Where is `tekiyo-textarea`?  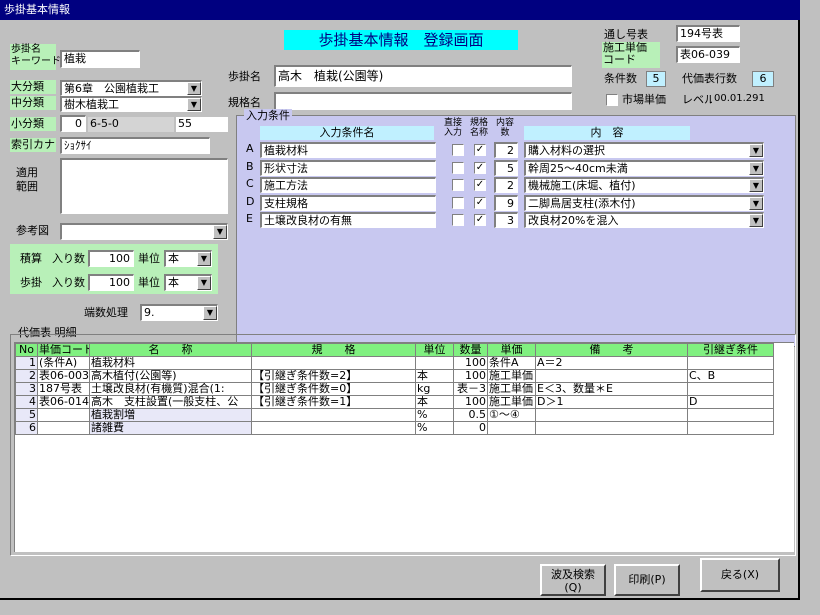
tekiyo-textarea is located at coordinates (144, 186).